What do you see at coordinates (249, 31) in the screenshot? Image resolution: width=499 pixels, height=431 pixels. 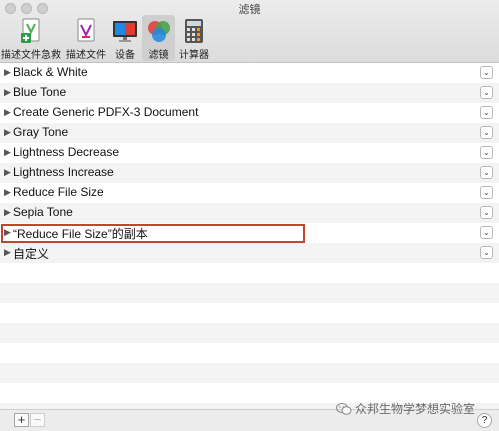 I see `titlebar: 滤镜 描述文件急救 描述文件 设备 滤镜 计算器` at bounding box center [249, 31].